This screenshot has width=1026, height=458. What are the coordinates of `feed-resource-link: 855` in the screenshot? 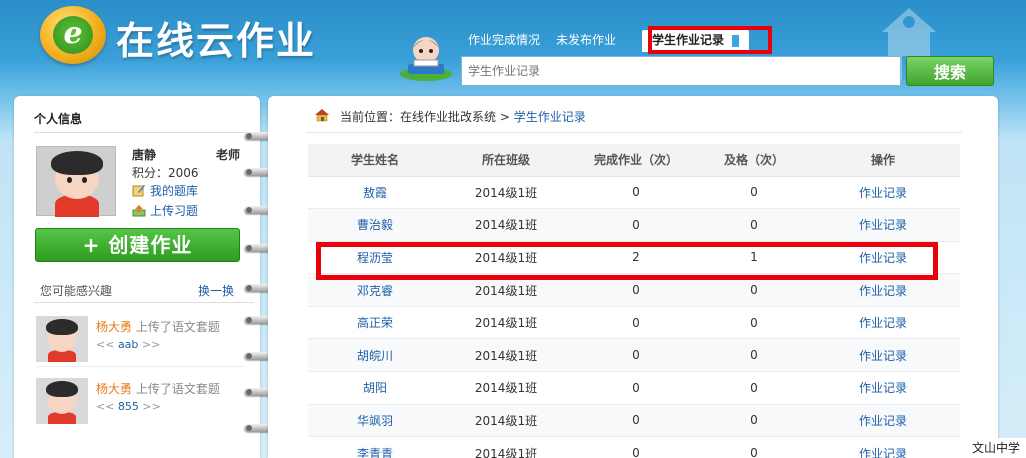 It's located at (128, 406).